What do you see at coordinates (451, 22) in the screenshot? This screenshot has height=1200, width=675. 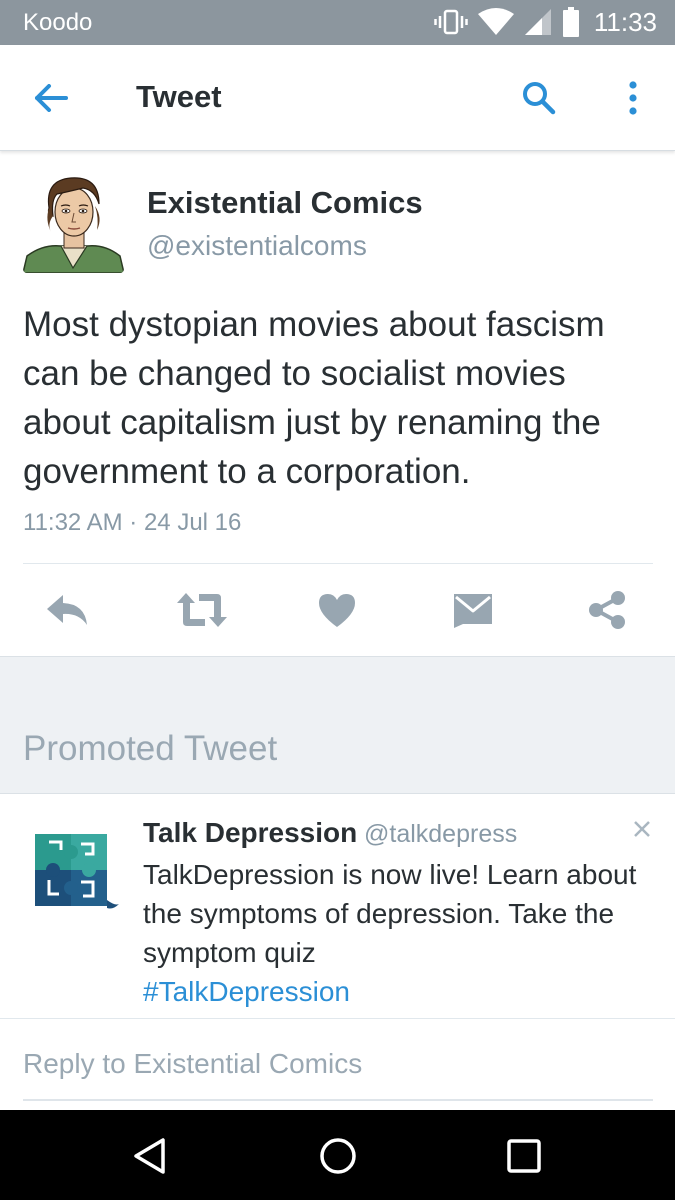 I see `vibrate-icon` at bounding box center [451, 22].